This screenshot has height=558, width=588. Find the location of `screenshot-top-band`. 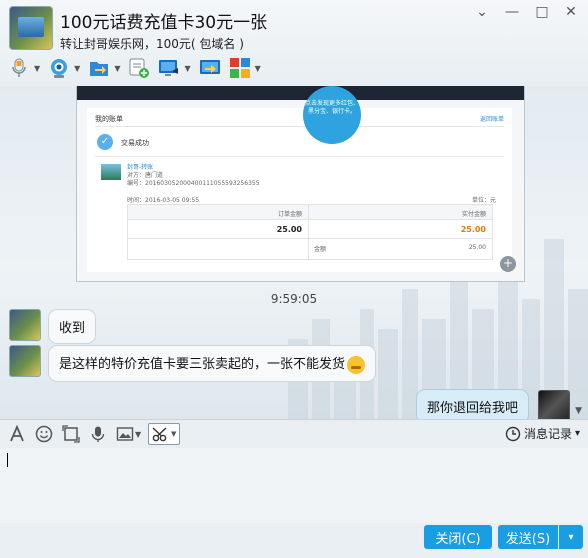

screenshot-top-band is located at coordinates (300, 93).